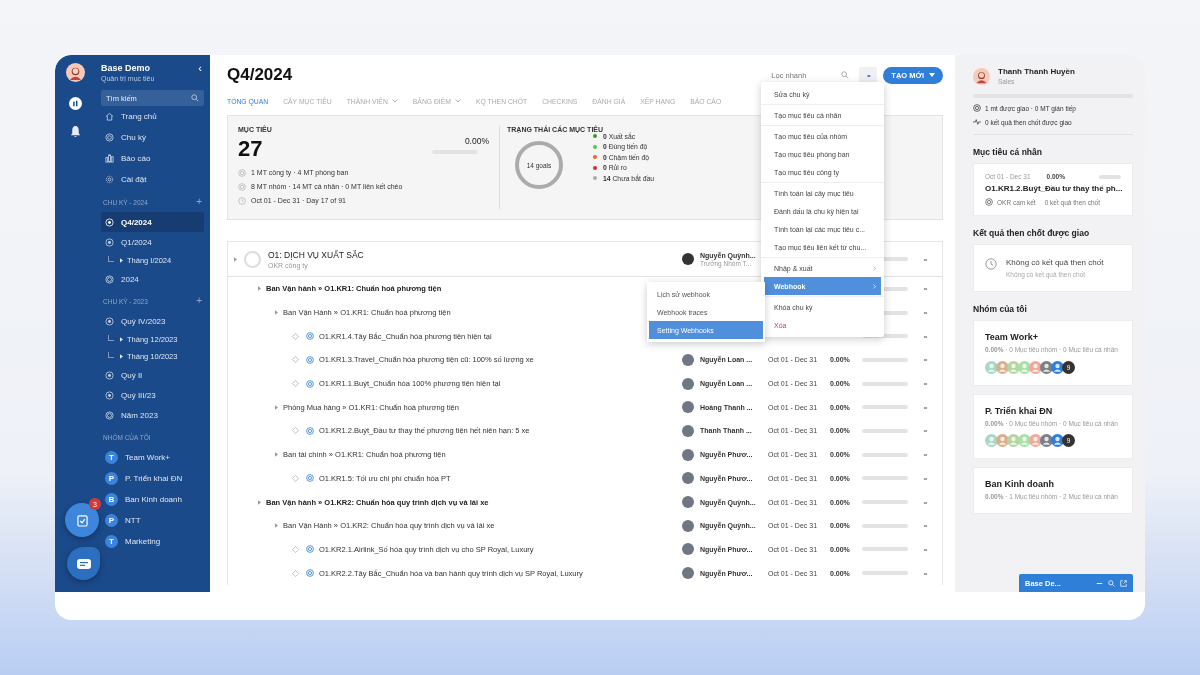  Describe the element at coordinates (1123, 583) in the screenshot. I see `external-link-icon` at that location.